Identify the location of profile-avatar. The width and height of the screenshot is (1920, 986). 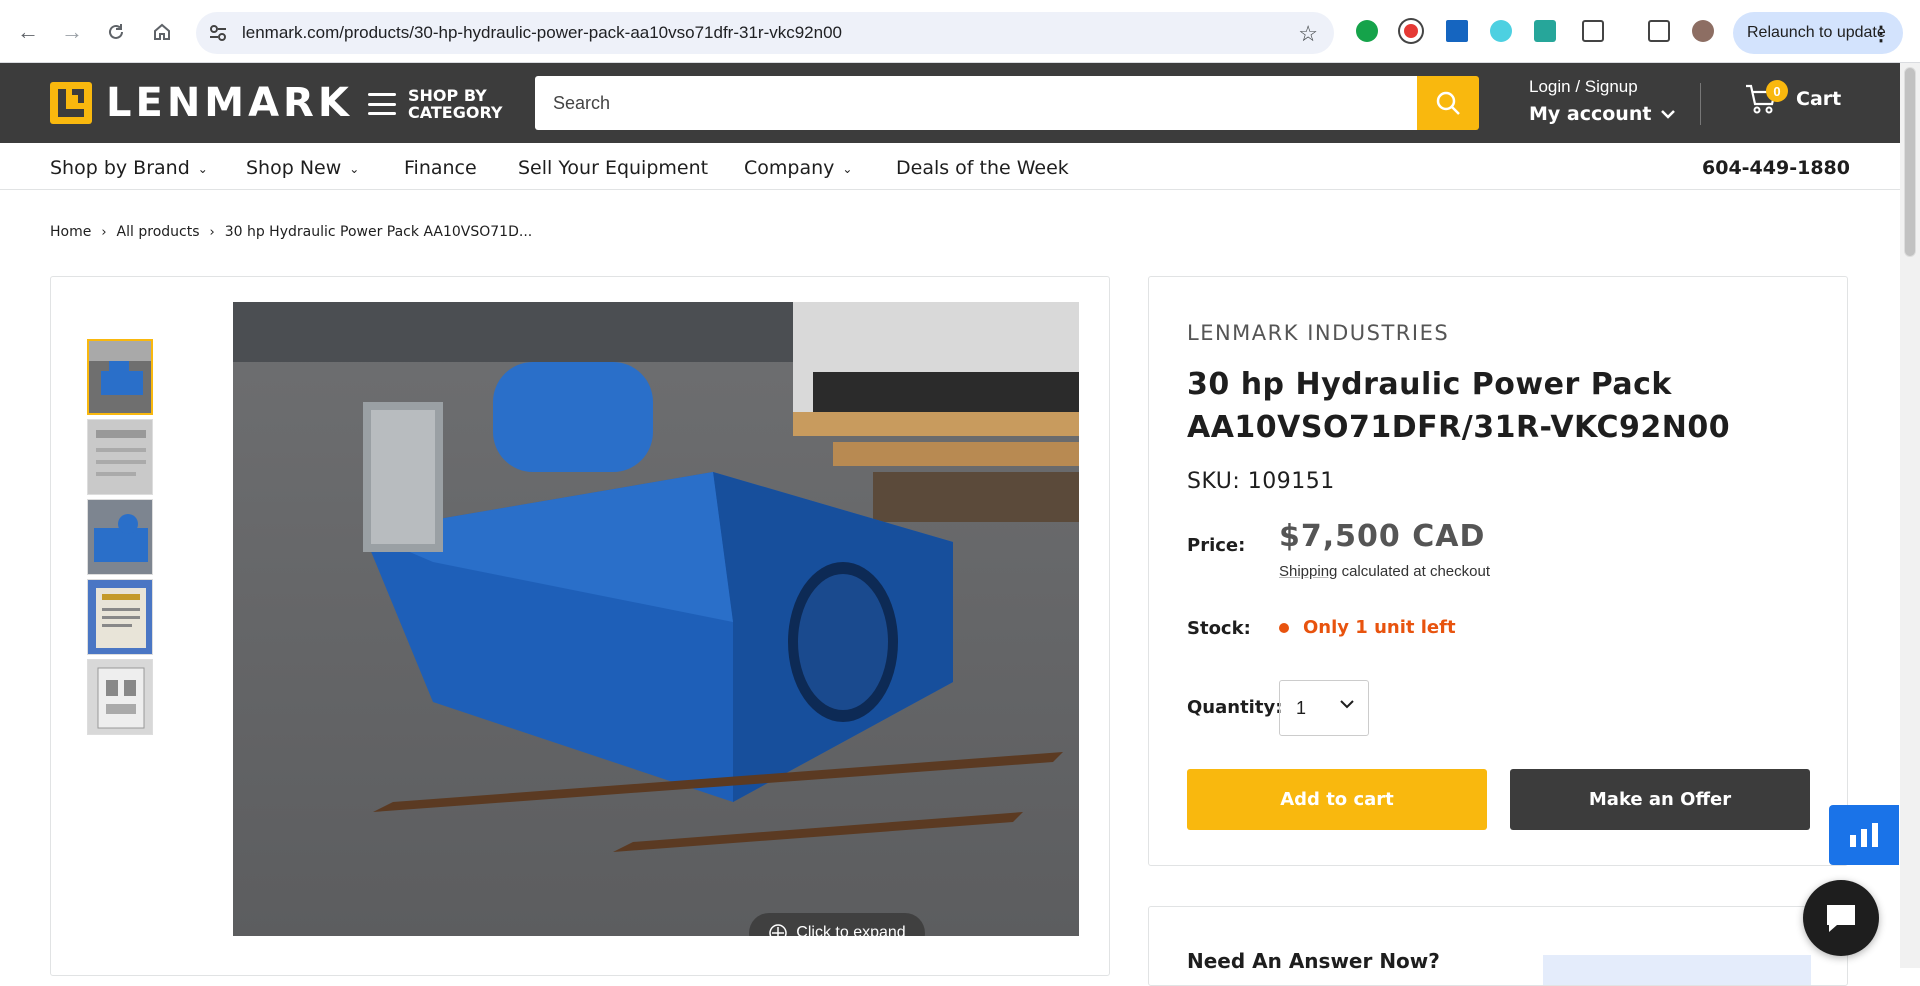
(1703, 31).